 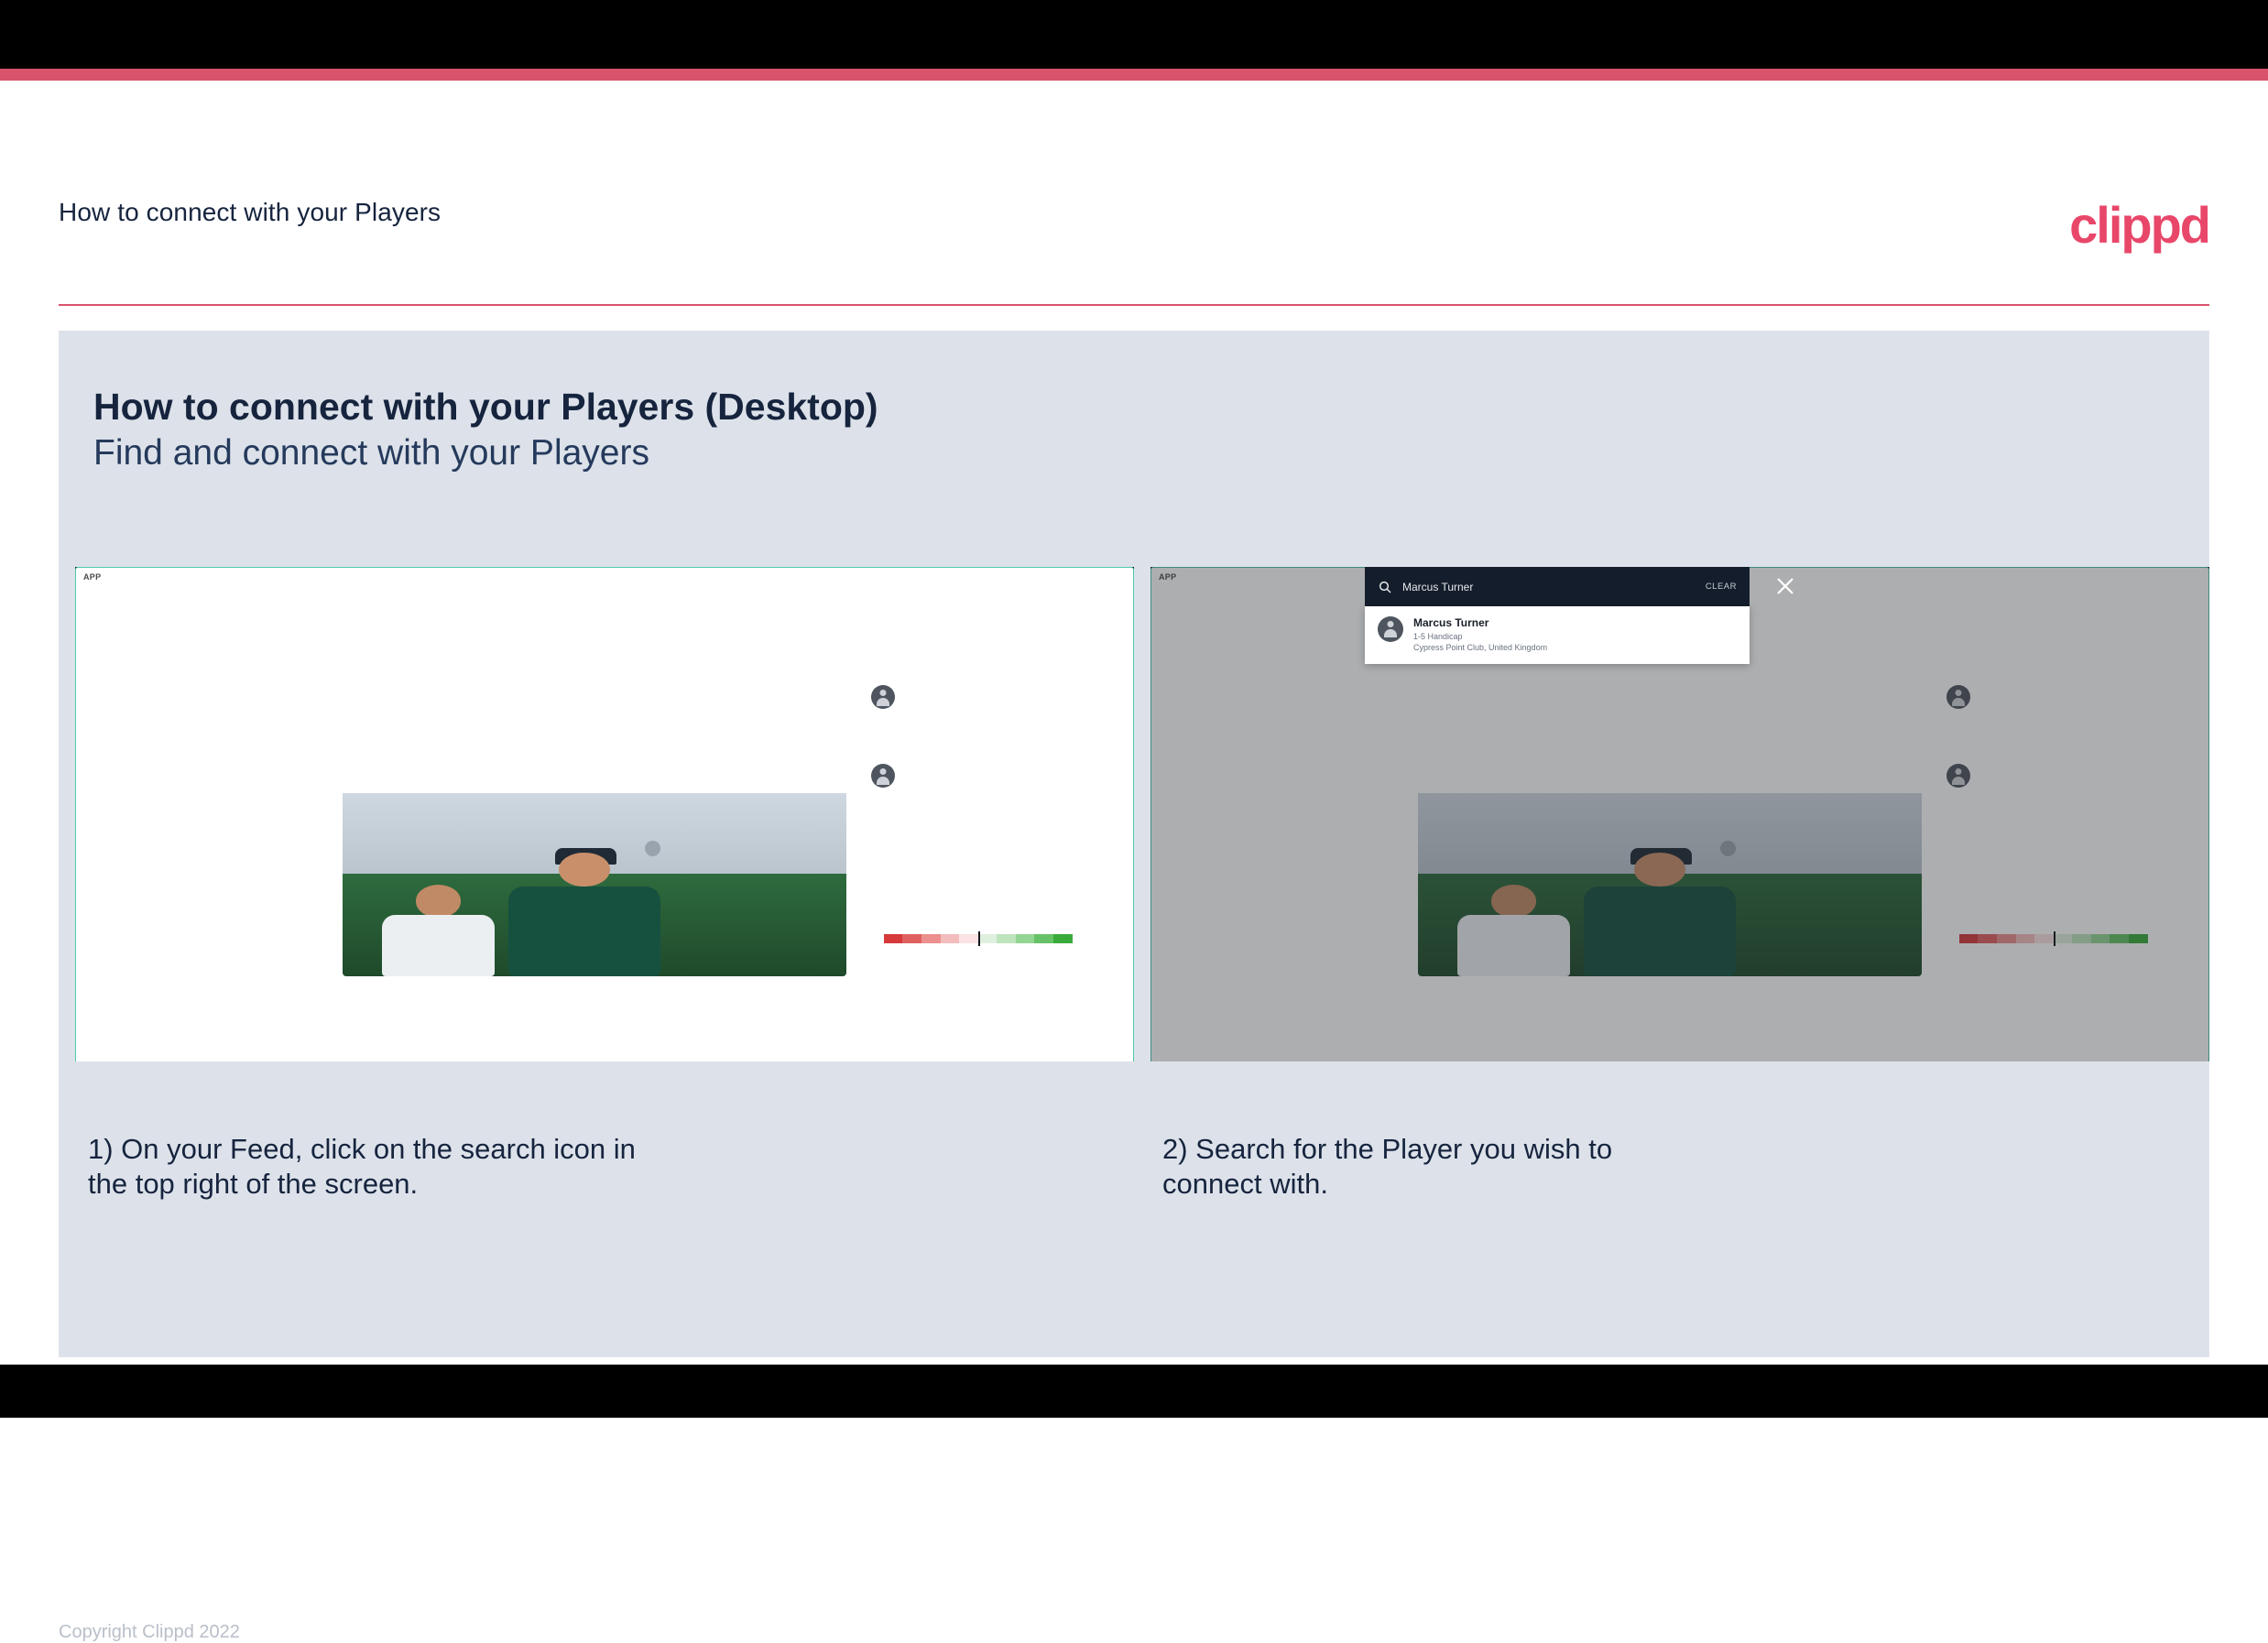 I want to click on result-name: Marcus Turner, so click(x=1451, y=622).